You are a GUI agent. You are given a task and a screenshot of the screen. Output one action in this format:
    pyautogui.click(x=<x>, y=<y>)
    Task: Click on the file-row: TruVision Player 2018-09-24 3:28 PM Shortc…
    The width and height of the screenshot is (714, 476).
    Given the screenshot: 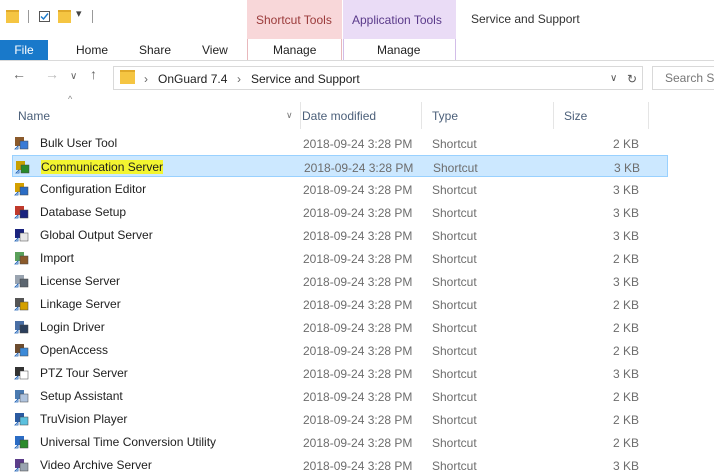 What is the action you would take?
    pyautogui.click(x=340, y=419)
    